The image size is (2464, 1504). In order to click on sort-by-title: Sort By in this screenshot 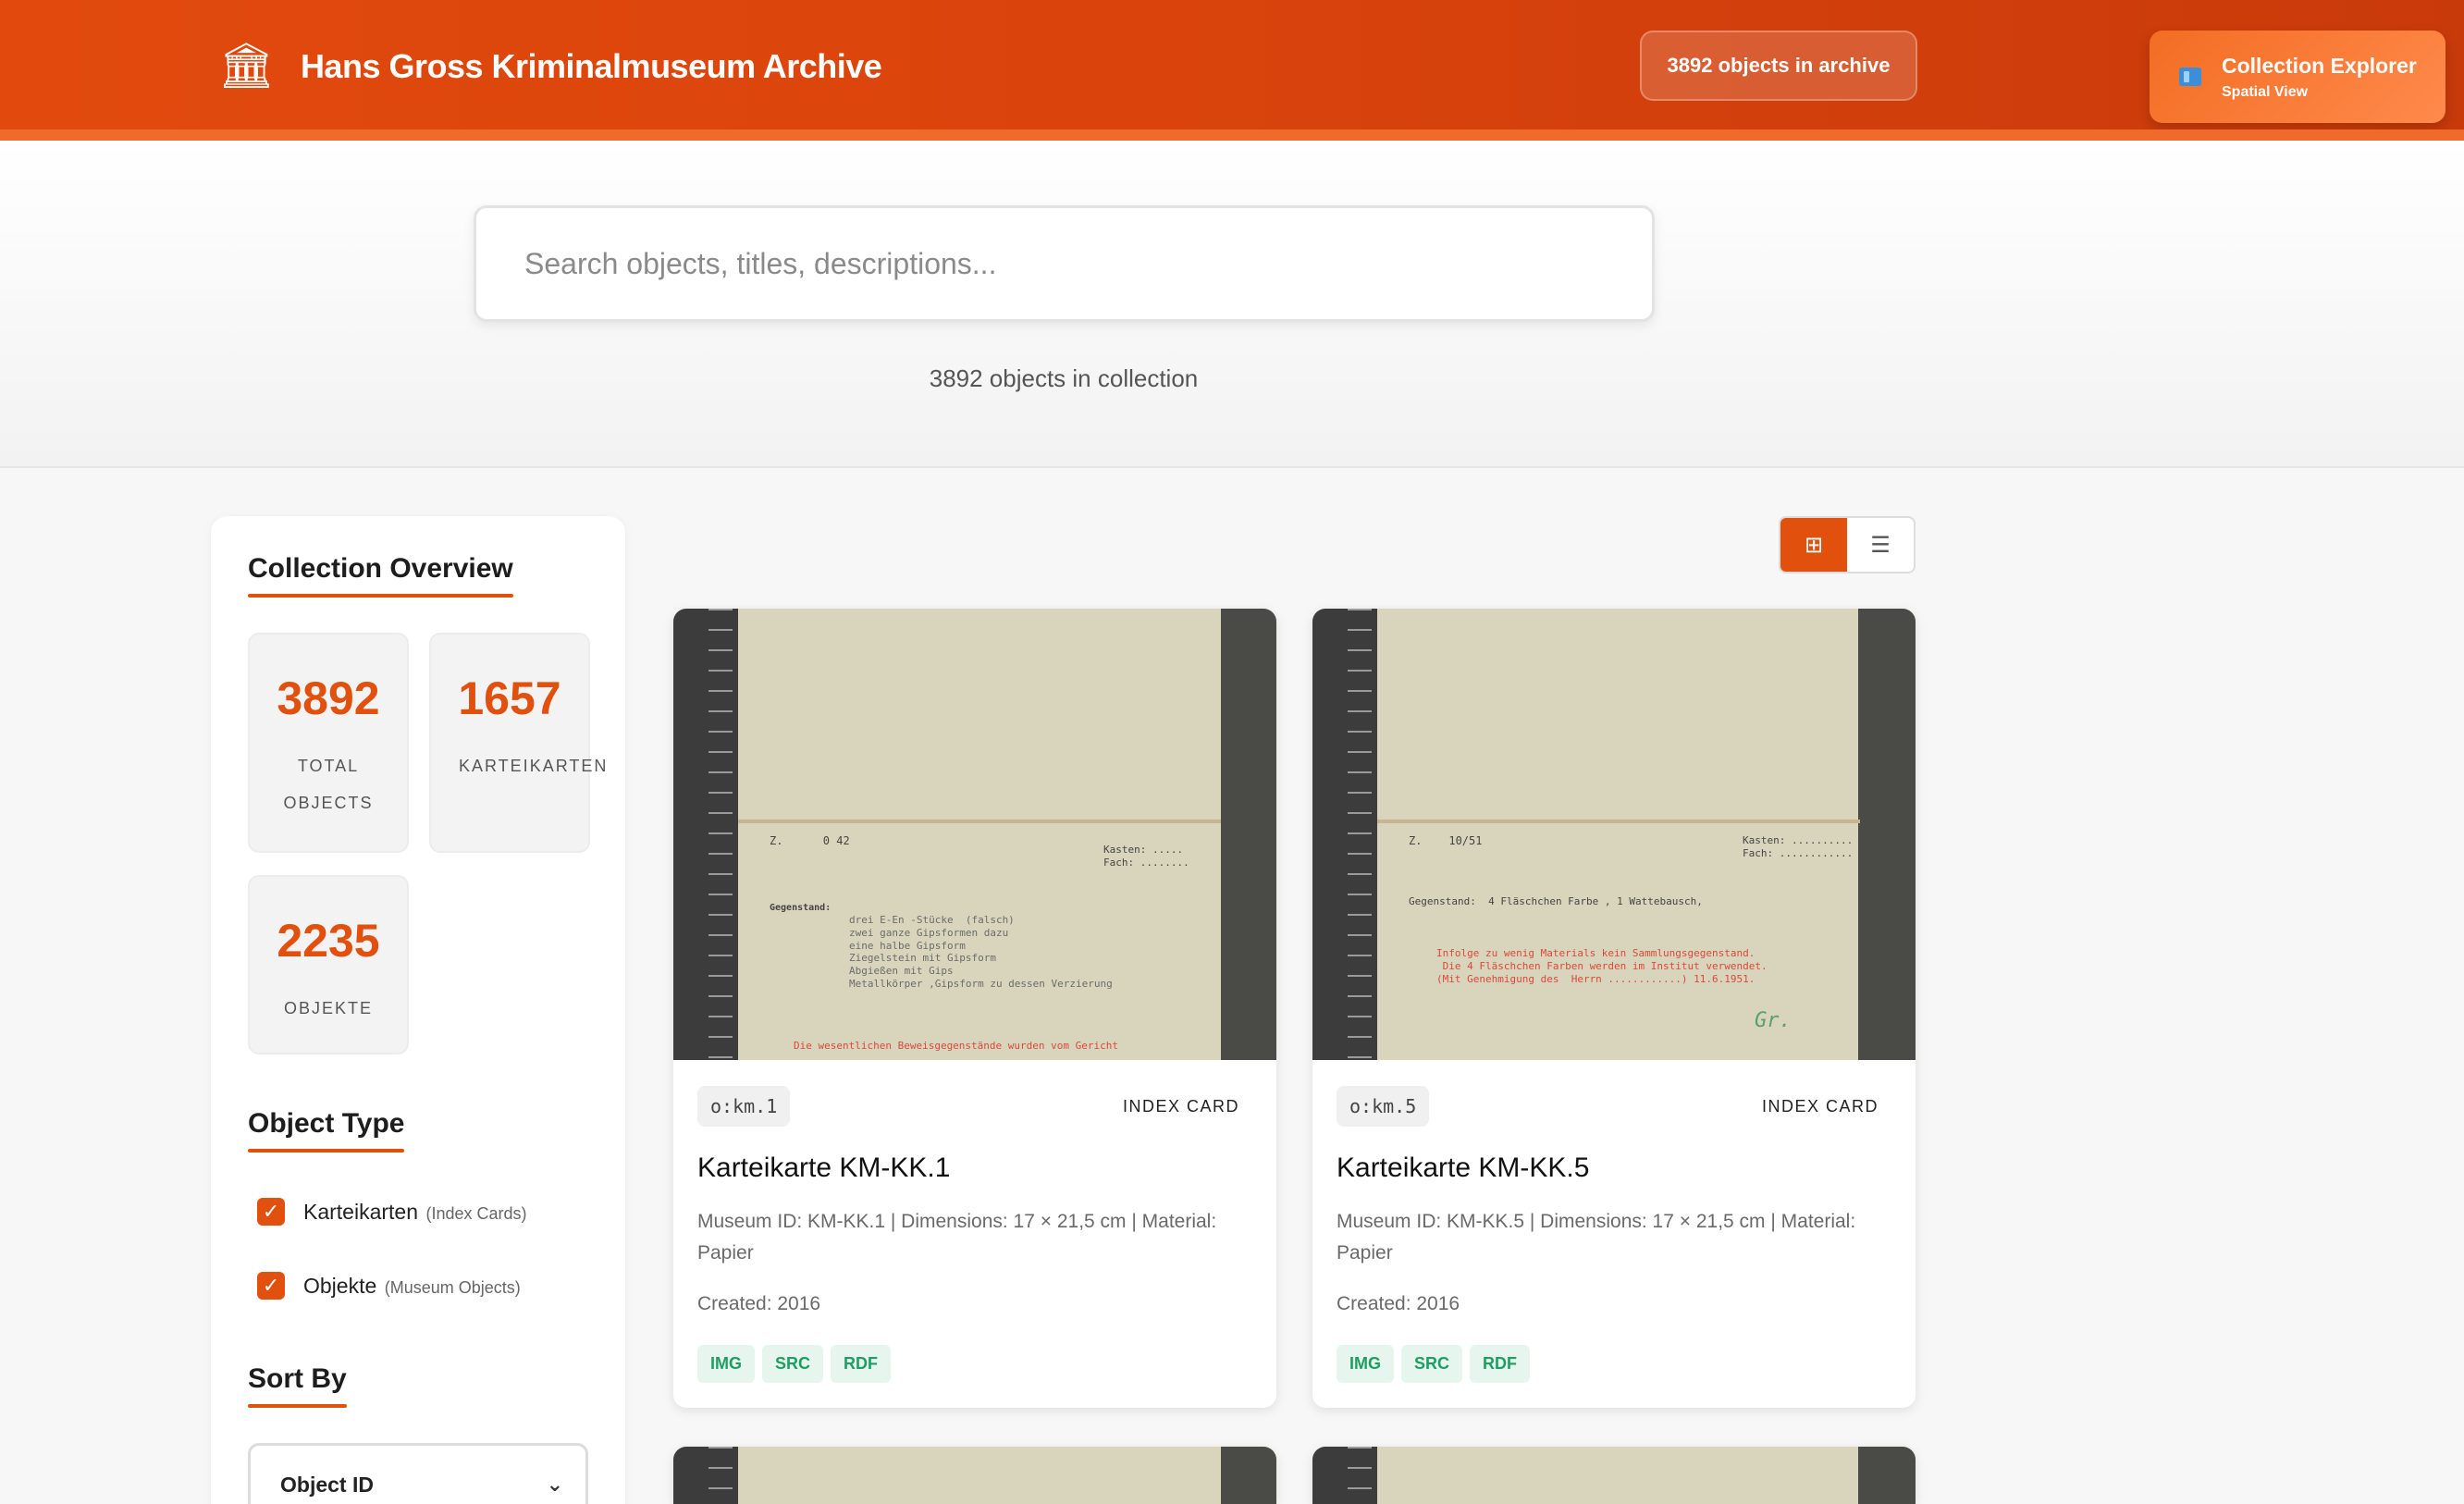, I will do `click(298, 1385)`.